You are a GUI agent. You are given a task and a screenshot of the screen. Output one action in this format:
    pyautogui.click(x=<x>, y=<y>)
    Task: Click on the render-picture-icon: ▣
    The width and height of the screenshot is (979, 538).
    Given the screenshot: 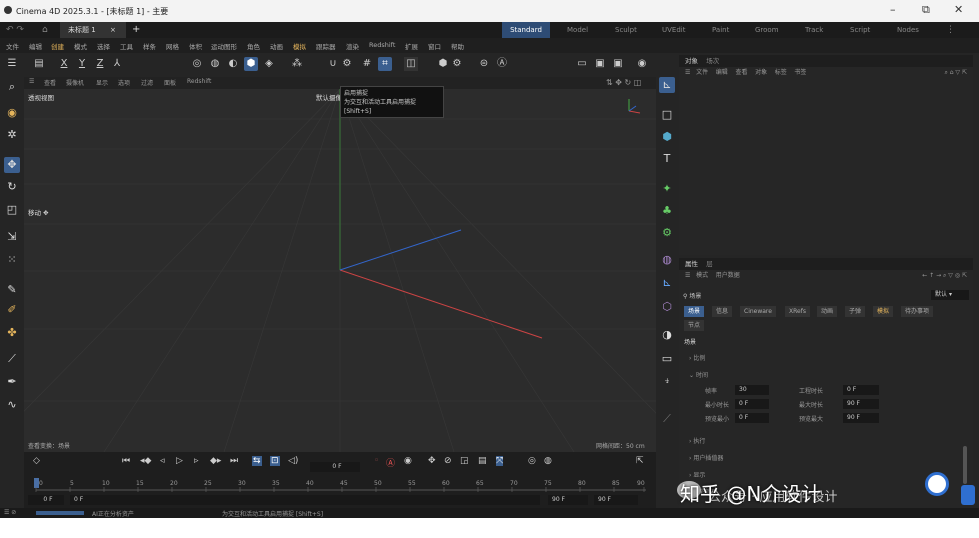 What is the action you would take?
    pyautogui.click(x=600, y=64)
    